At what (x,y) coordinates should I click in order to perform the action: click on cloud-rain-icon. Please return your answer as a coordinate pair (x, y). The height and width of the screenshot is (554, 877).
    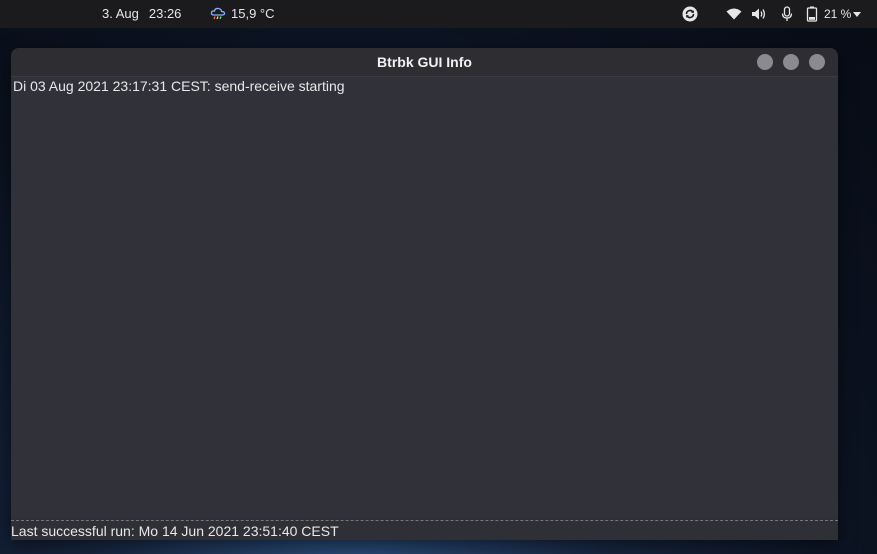
    Looking at the image, I should click on (218, 13).